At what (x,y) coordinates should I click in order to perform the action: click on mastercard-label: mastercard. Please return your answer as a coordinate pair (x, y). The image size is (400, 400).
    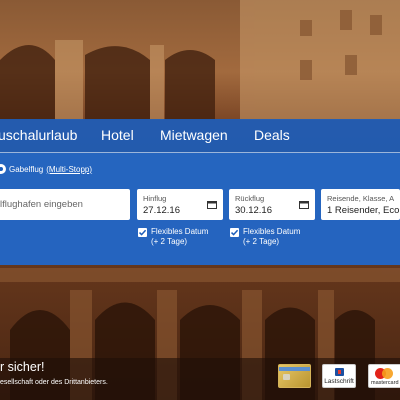
    Looking at the image, I should click on (385, 383).